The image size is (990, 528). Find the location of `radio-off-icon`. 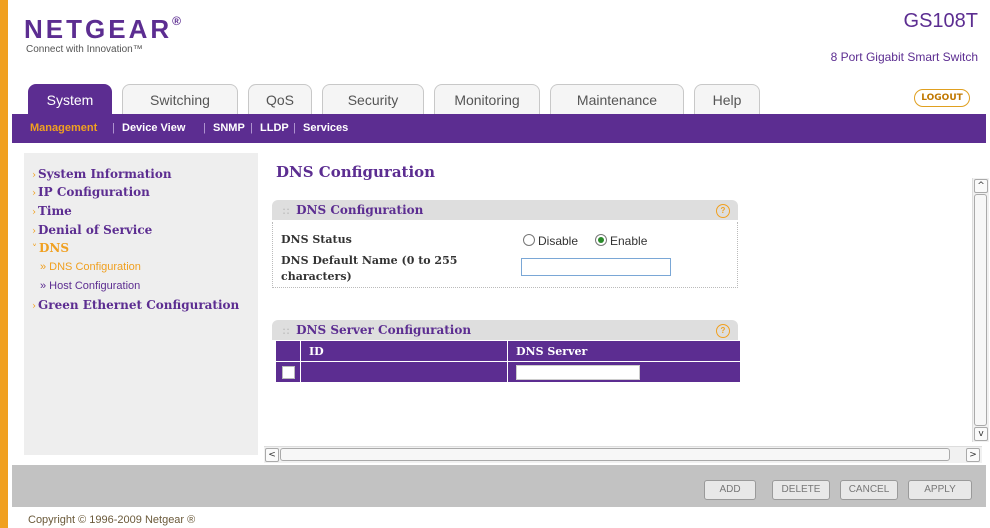

radio-off-icon is located at coordinates (529, 240).